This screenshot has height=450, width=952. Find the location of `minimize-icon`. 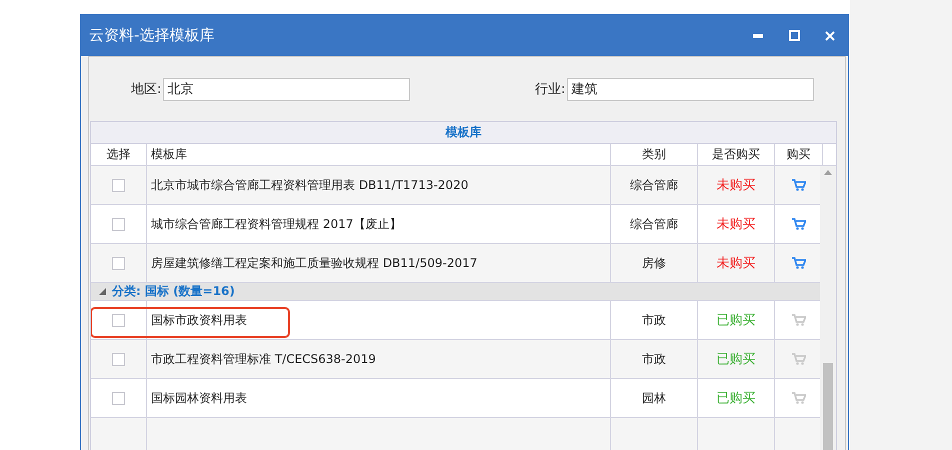

minimize-icon is located at coordinates (758, 36).